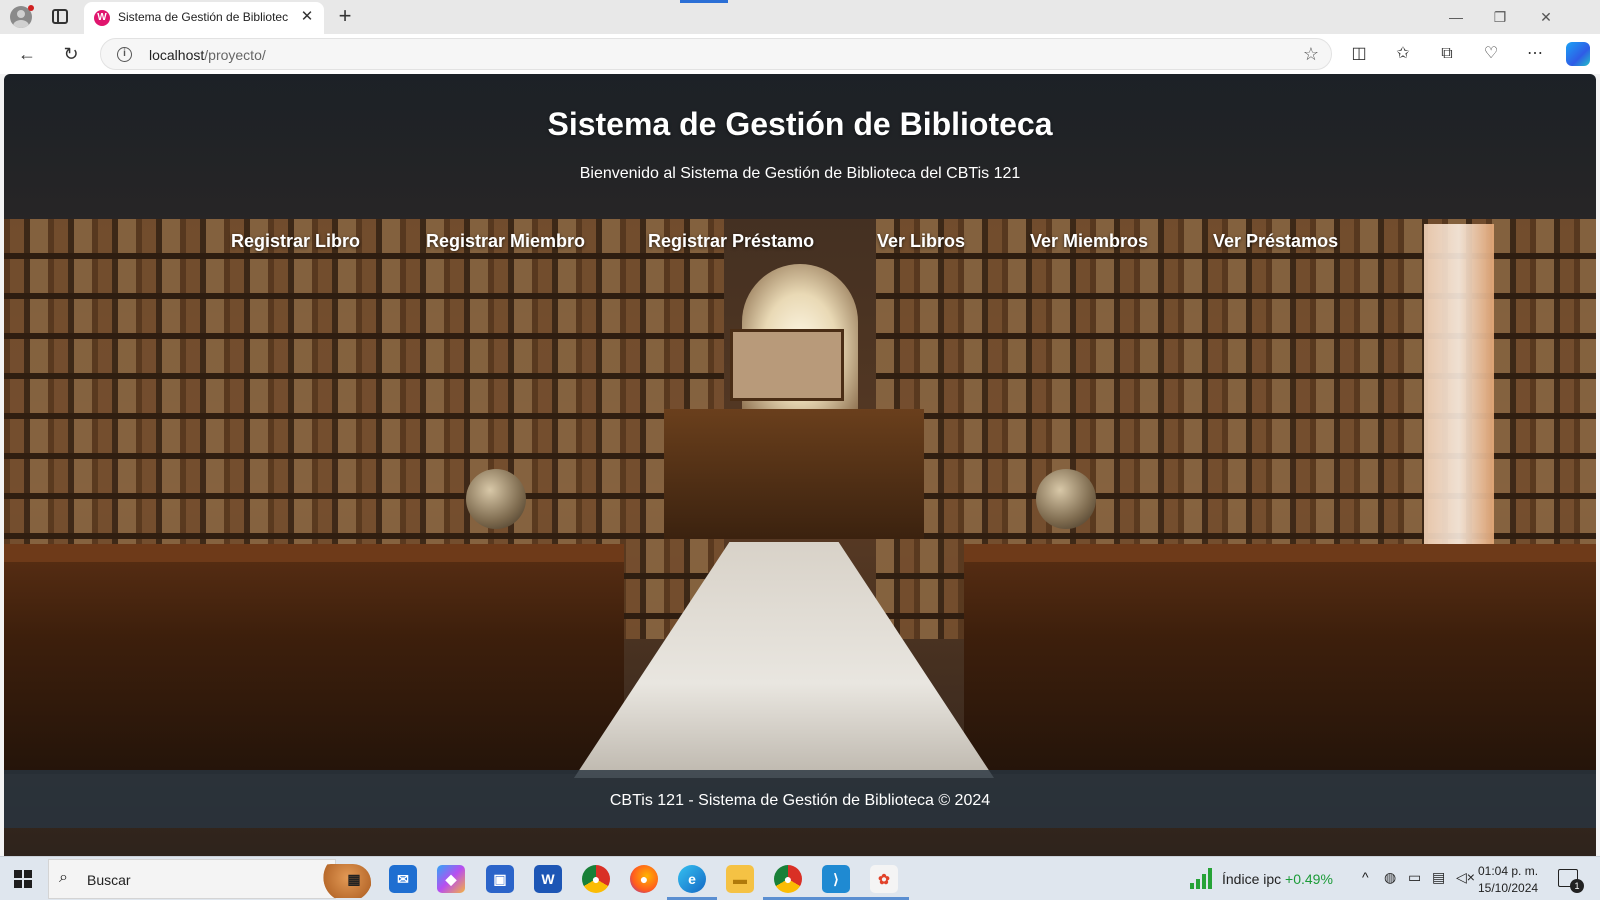 This screenshot has height=900, width=1600. Describe the element at coordinates (1414, 877) in the screenshot. I see `display-icon: ▭` at that location.